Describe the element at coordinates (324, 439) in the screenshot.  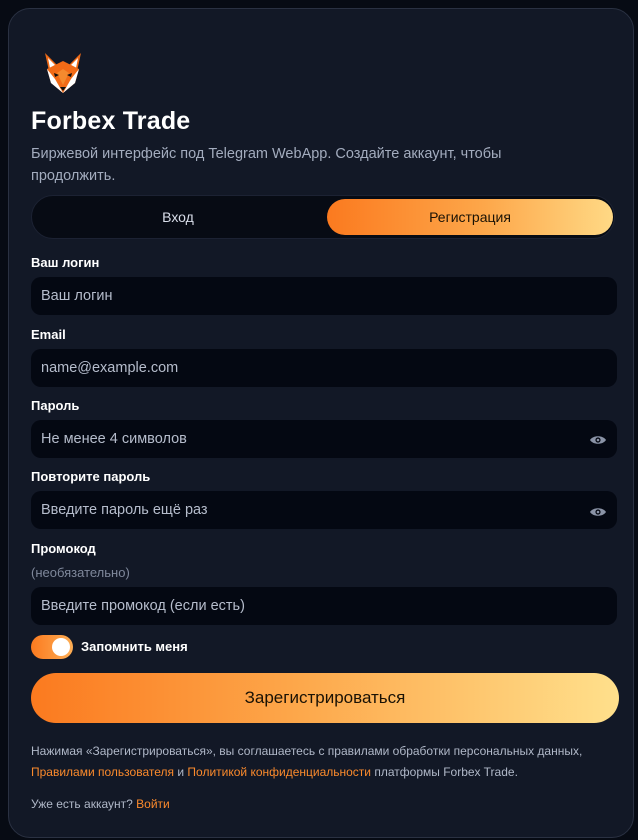
I see `password-input` at that location.